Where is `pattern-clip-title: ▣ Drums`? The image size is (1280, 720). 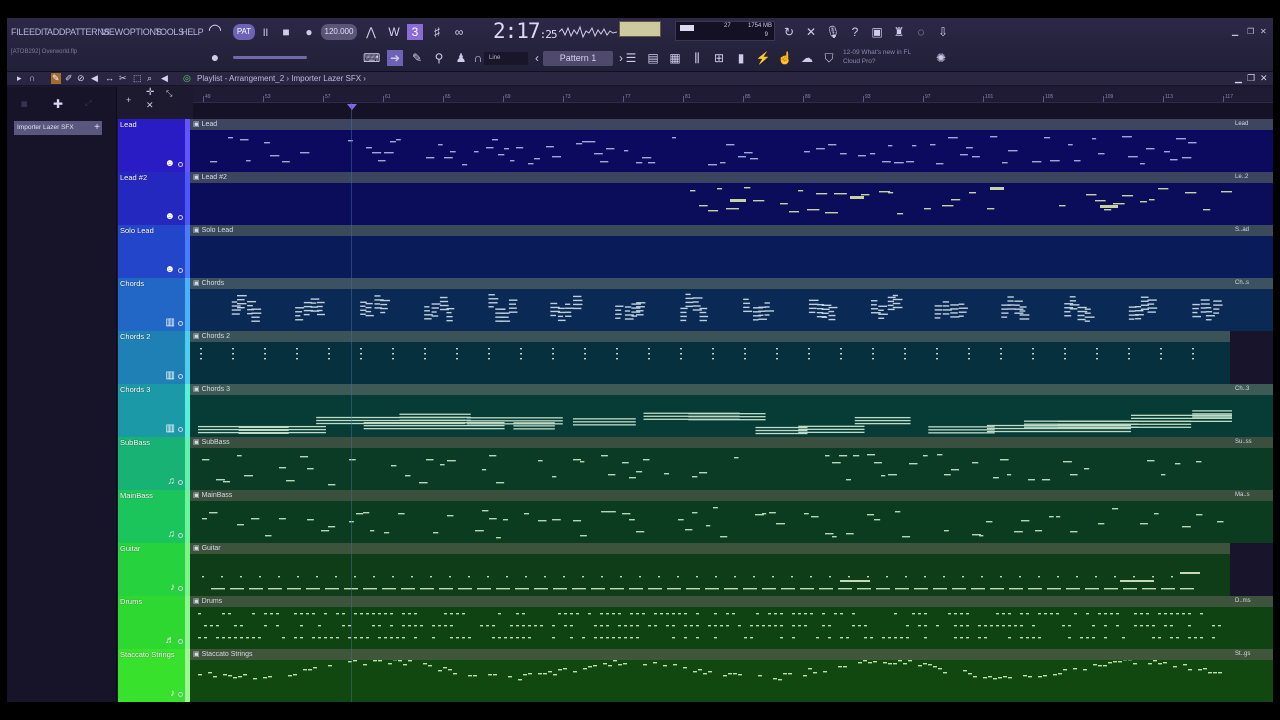 pattern-clip-title: ▣ Drums is located at coordinates (711, 601).